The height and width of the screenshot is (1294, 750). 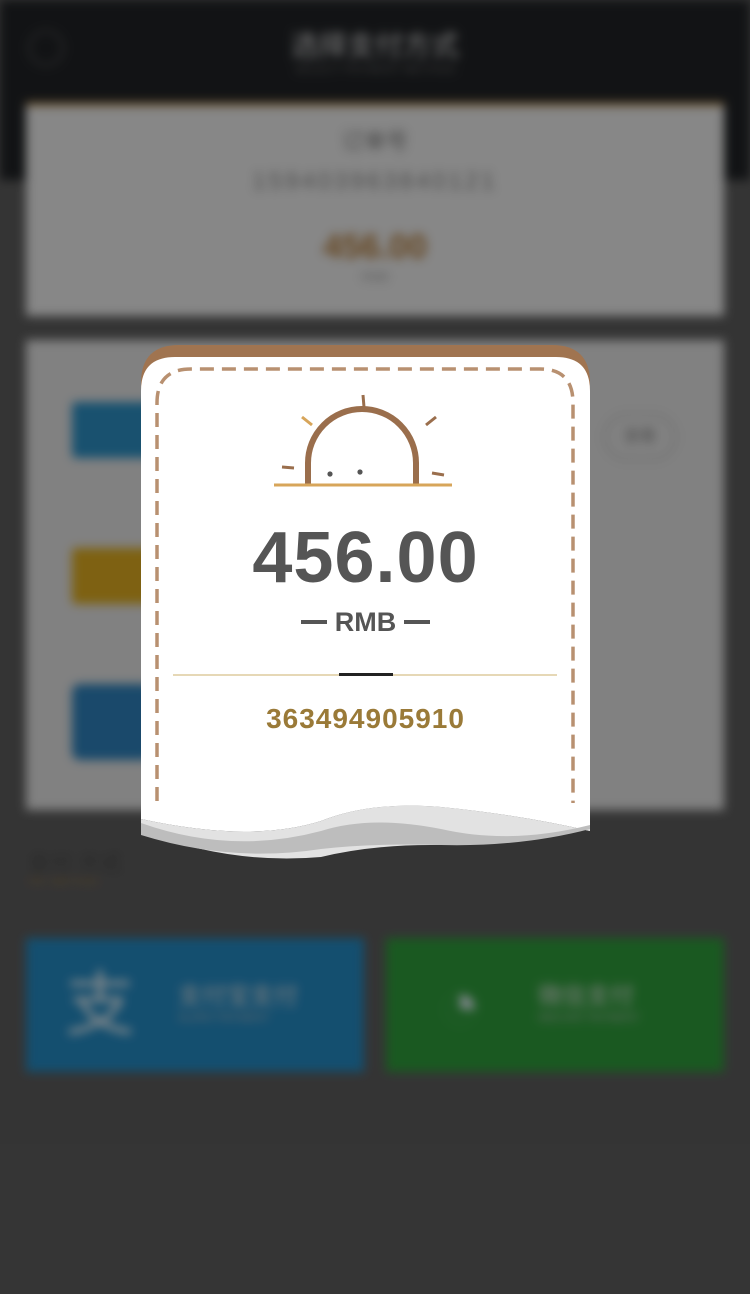 I want to click on divider-accent, so click(x=366, y=674).